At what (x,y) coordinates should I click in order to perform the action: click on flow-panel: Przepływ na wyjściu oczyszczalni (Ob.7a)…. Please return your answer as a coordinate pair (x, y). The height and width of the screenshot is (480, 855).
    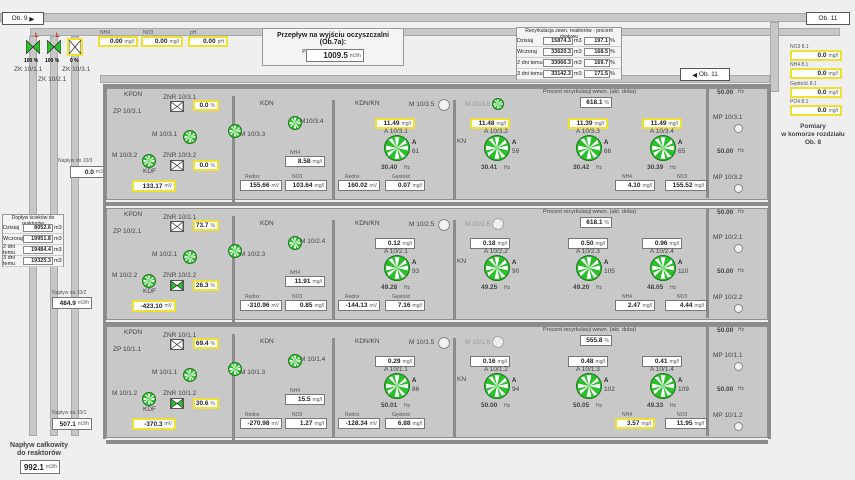
    Looking at the image, I should click on (333, 47).